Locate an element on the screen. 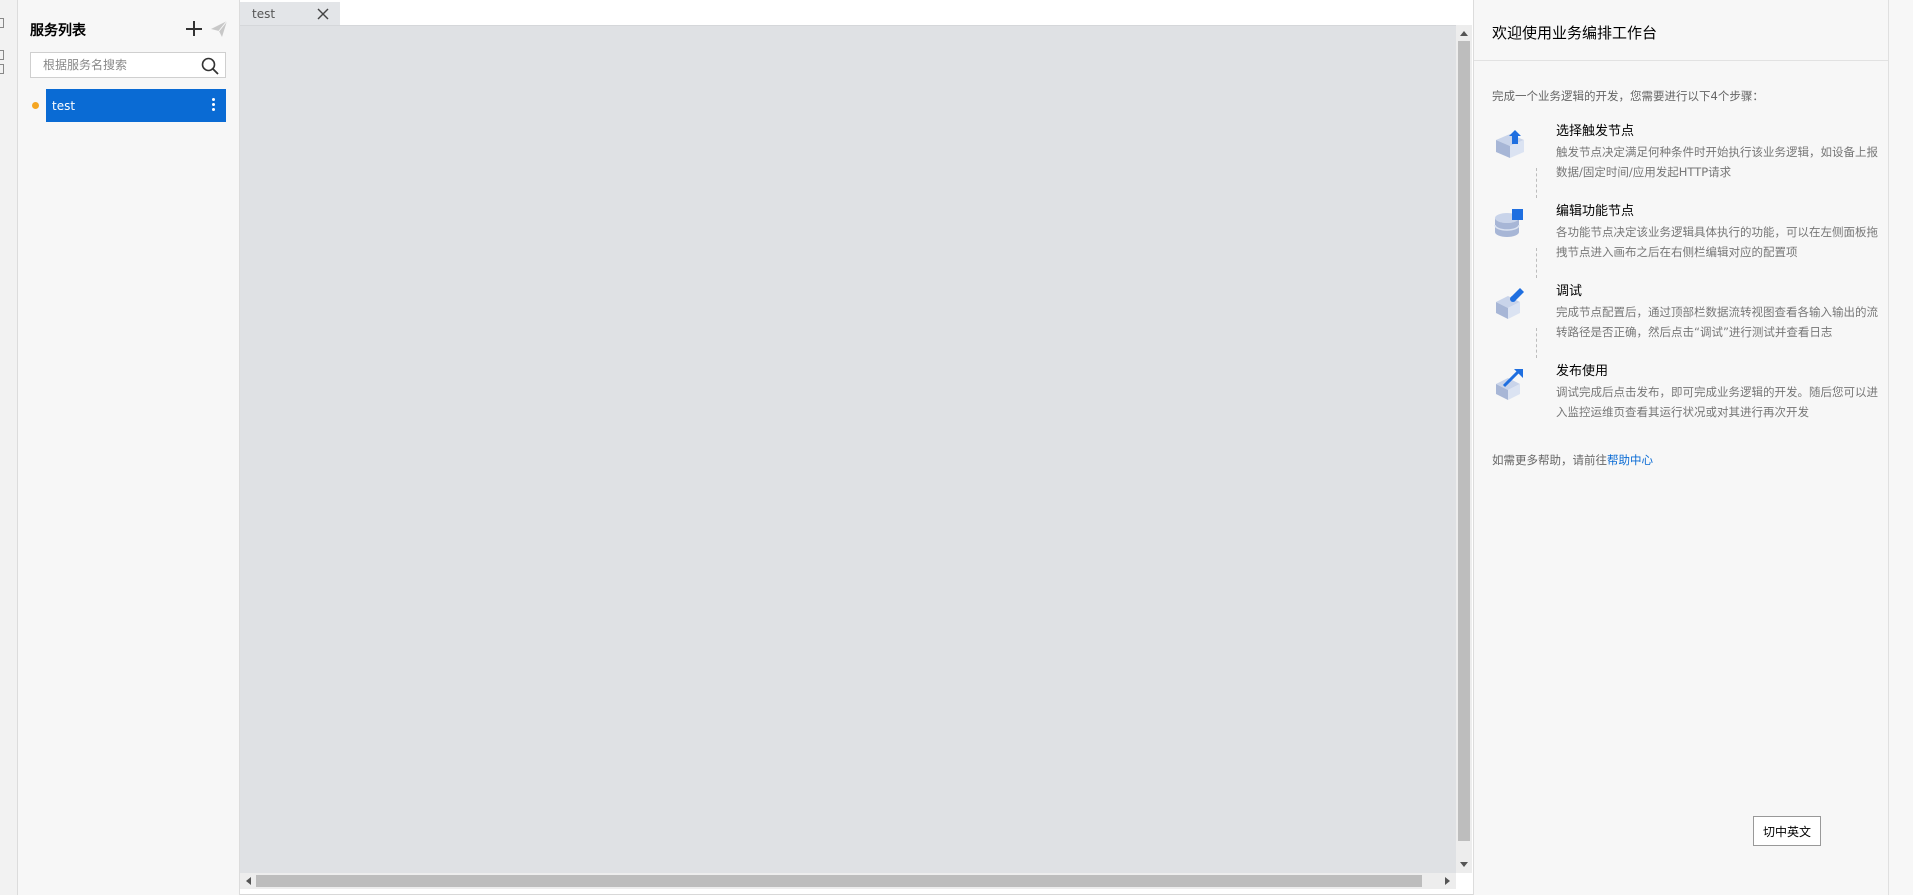  help-text: 如需更多帮助，请前往帮助中心 is located at coordinates (1572, 460).